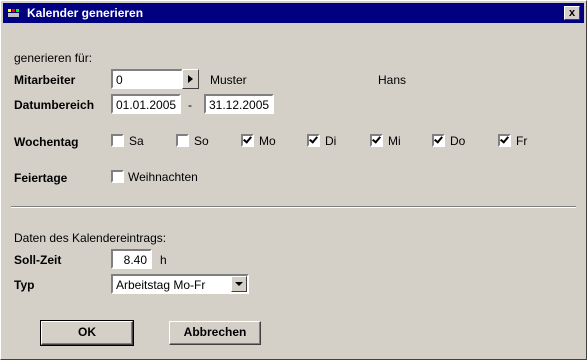 The image size is (587, 360). Describe the element at coordinates (38, 260) in the screenshot. I see `sollzeit-label: Soll-Zeit` at that location.